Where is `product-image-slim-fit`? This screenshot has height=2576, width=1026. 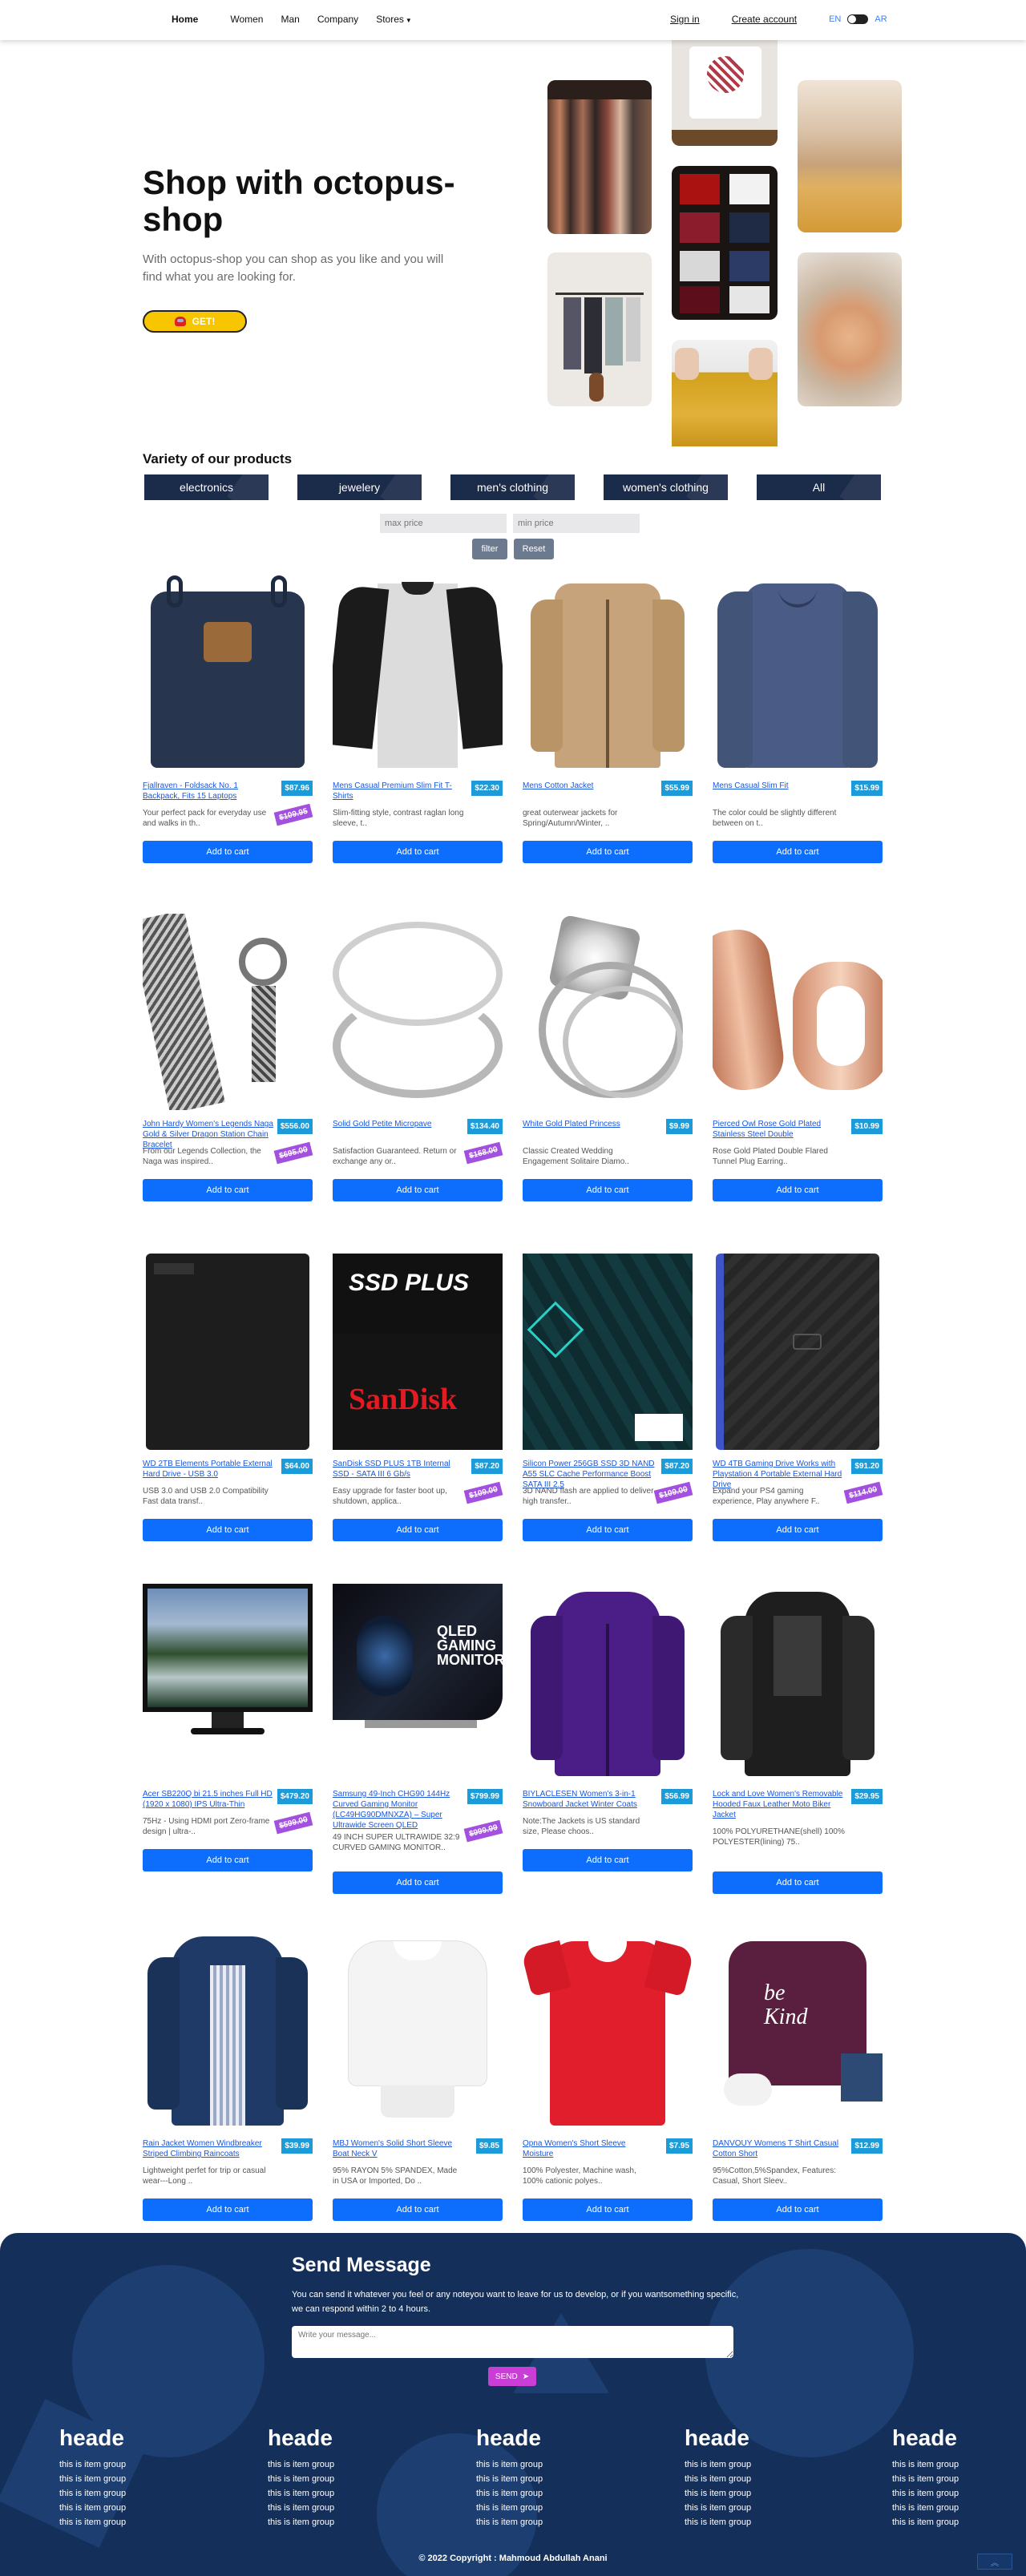 product-image-slim-fit is located at coordinates (798, 674).